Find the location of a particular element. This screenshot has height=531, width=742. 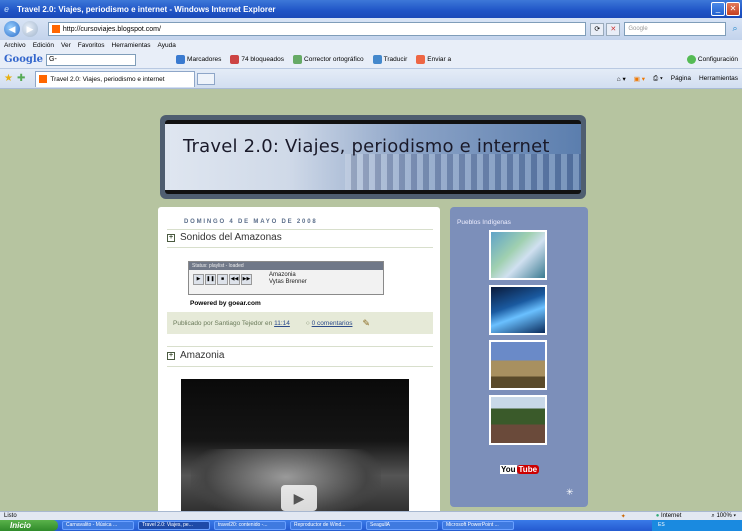

menu-edicion: Edición is located at coordinates (43, 45).